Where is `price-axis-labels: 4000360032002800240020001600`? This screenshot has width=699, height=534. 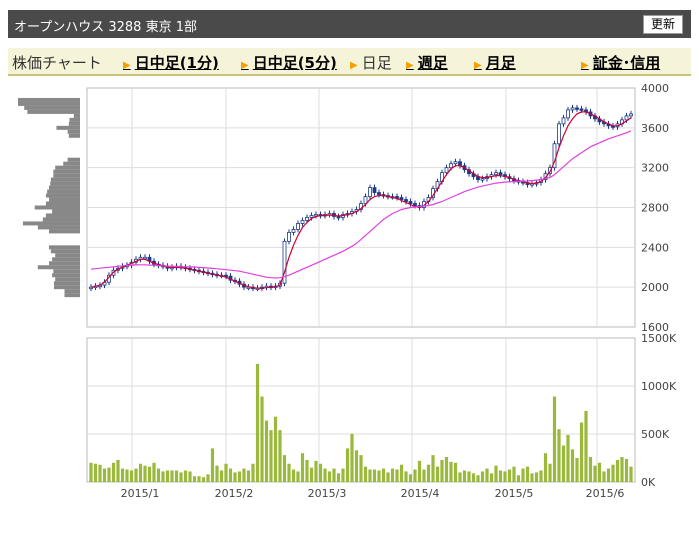 price-axis-labels: 4000360032002800240020001600 is located at coordinates (655, 208).